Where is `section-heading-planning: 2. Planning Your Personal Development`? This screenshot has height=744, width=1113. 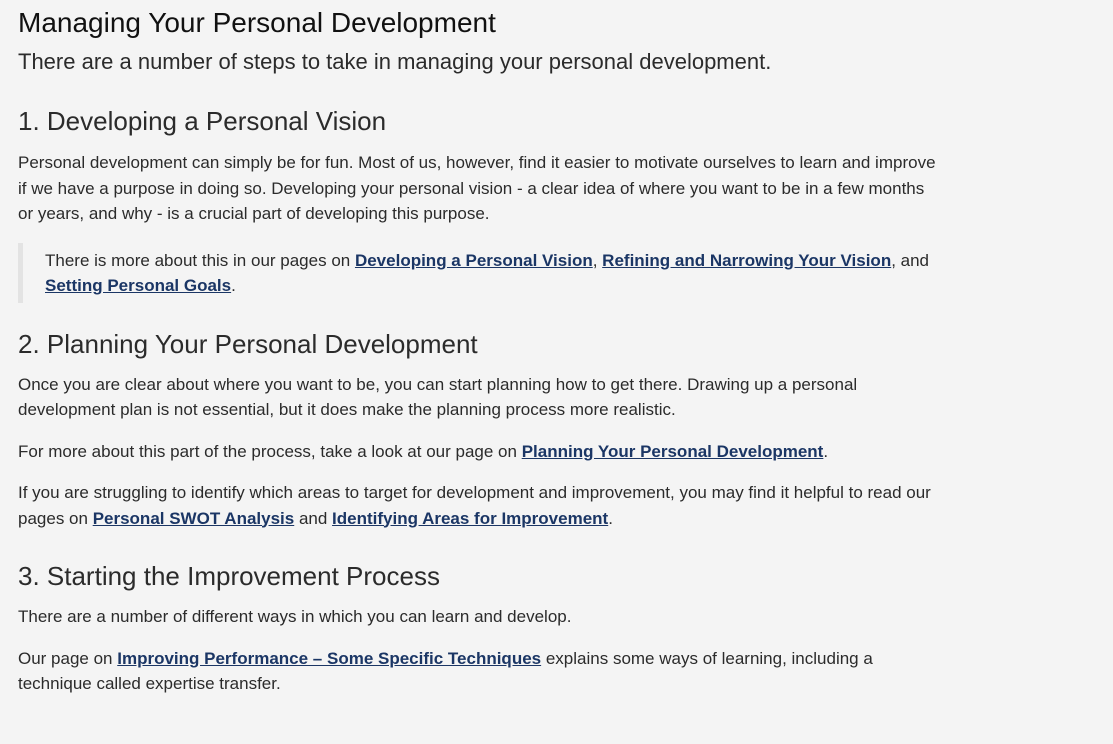
section-heading-planning: 2. Planning Your Personal Development is located at coordinates (248, 343).